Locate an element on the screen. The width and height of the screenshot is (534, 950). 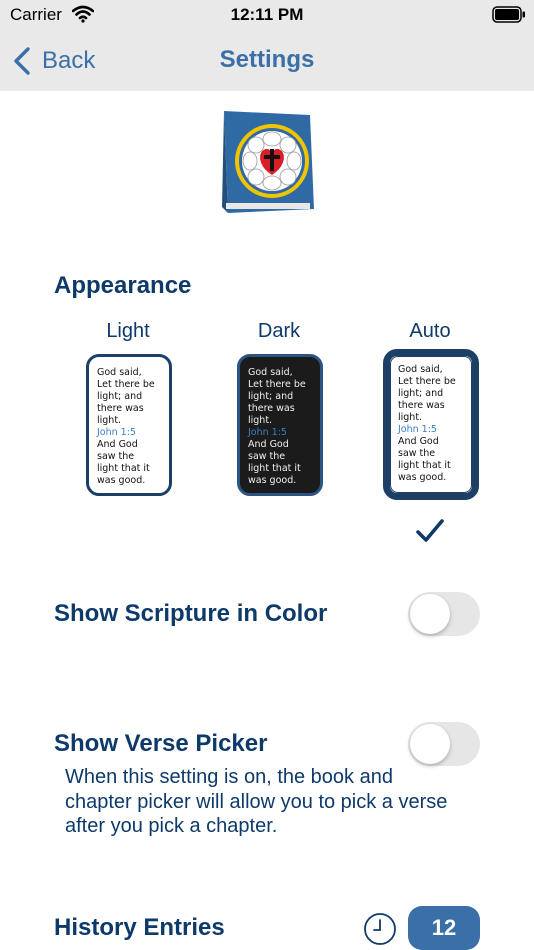
verse-picker-label: Show Verse Picker is located at coordinates (161, 743).